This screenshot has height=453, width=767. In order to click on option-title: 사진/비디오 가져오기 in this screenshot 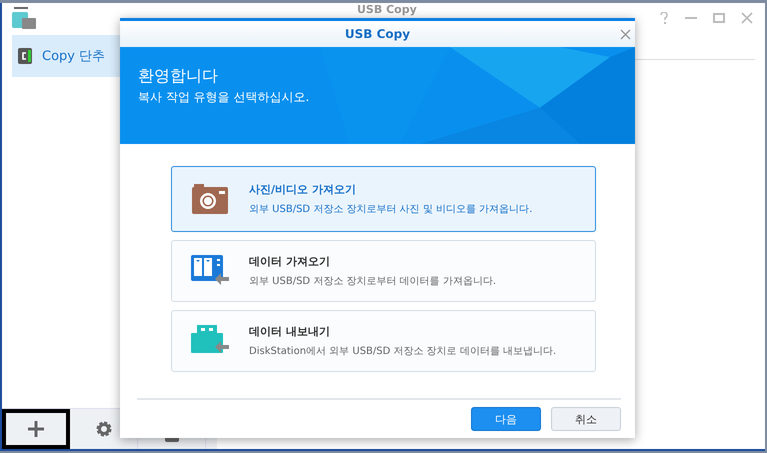, I will do `click(303, 189)`.